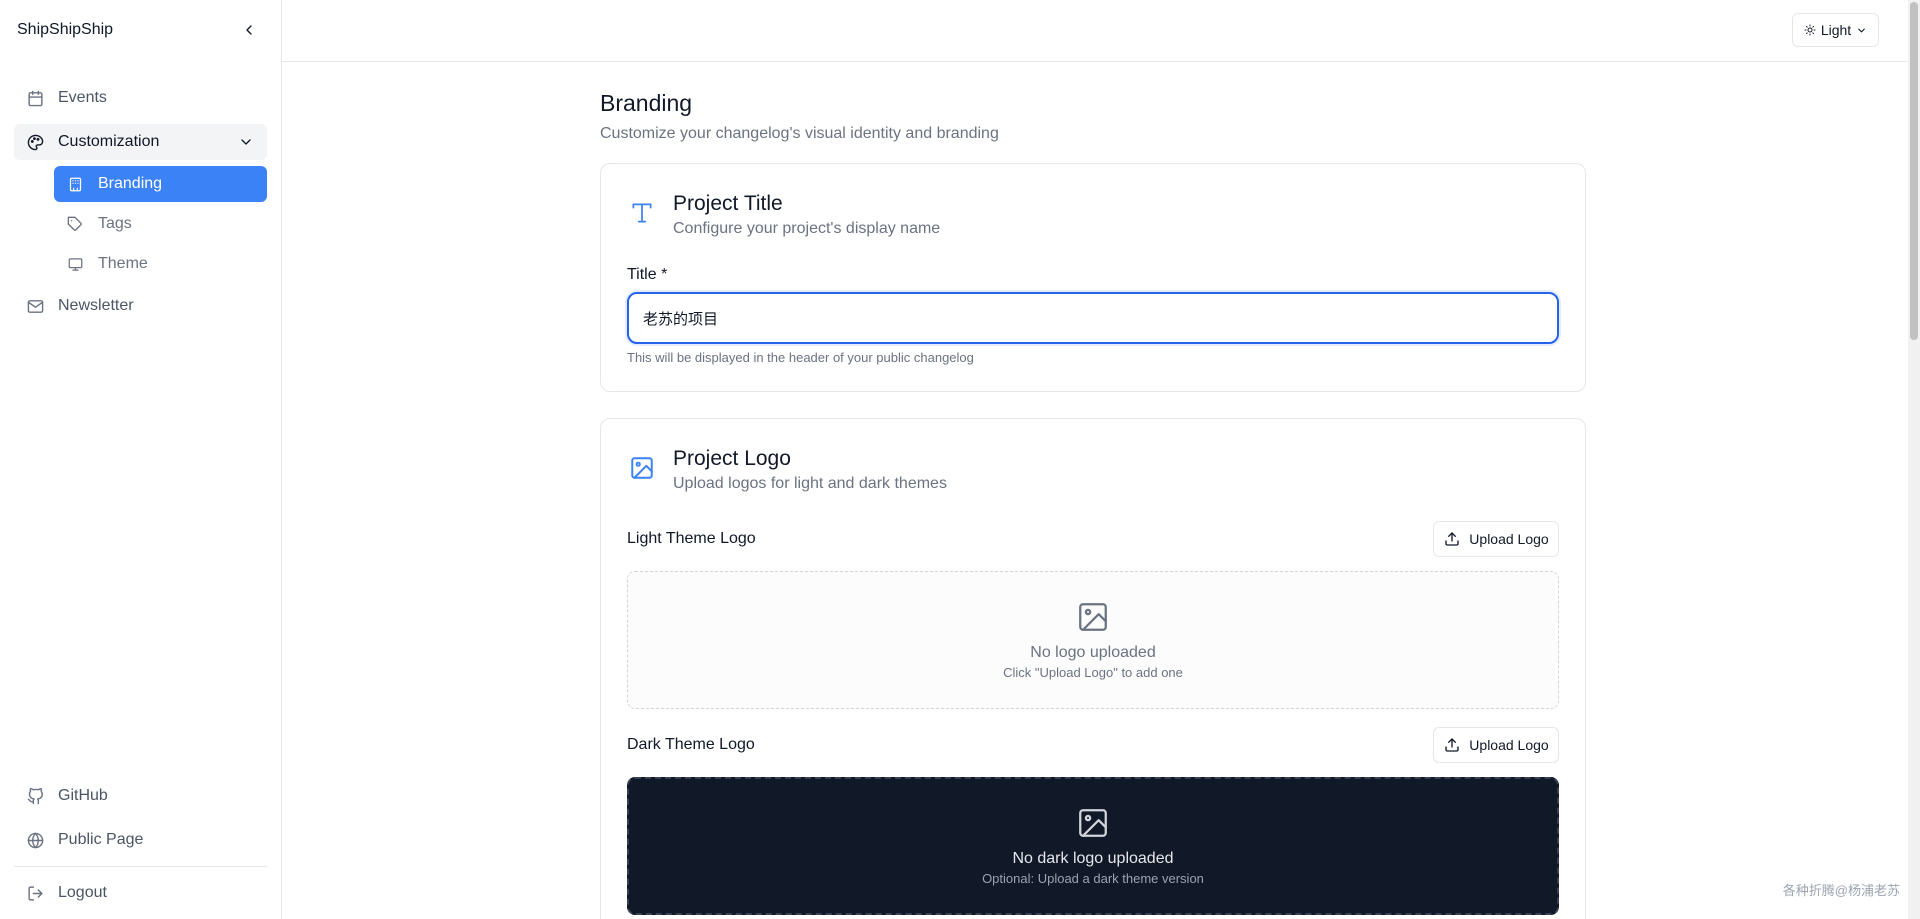 This screenshot has height=919, width=1920. I want to click on building-icon, so click(75, 184).